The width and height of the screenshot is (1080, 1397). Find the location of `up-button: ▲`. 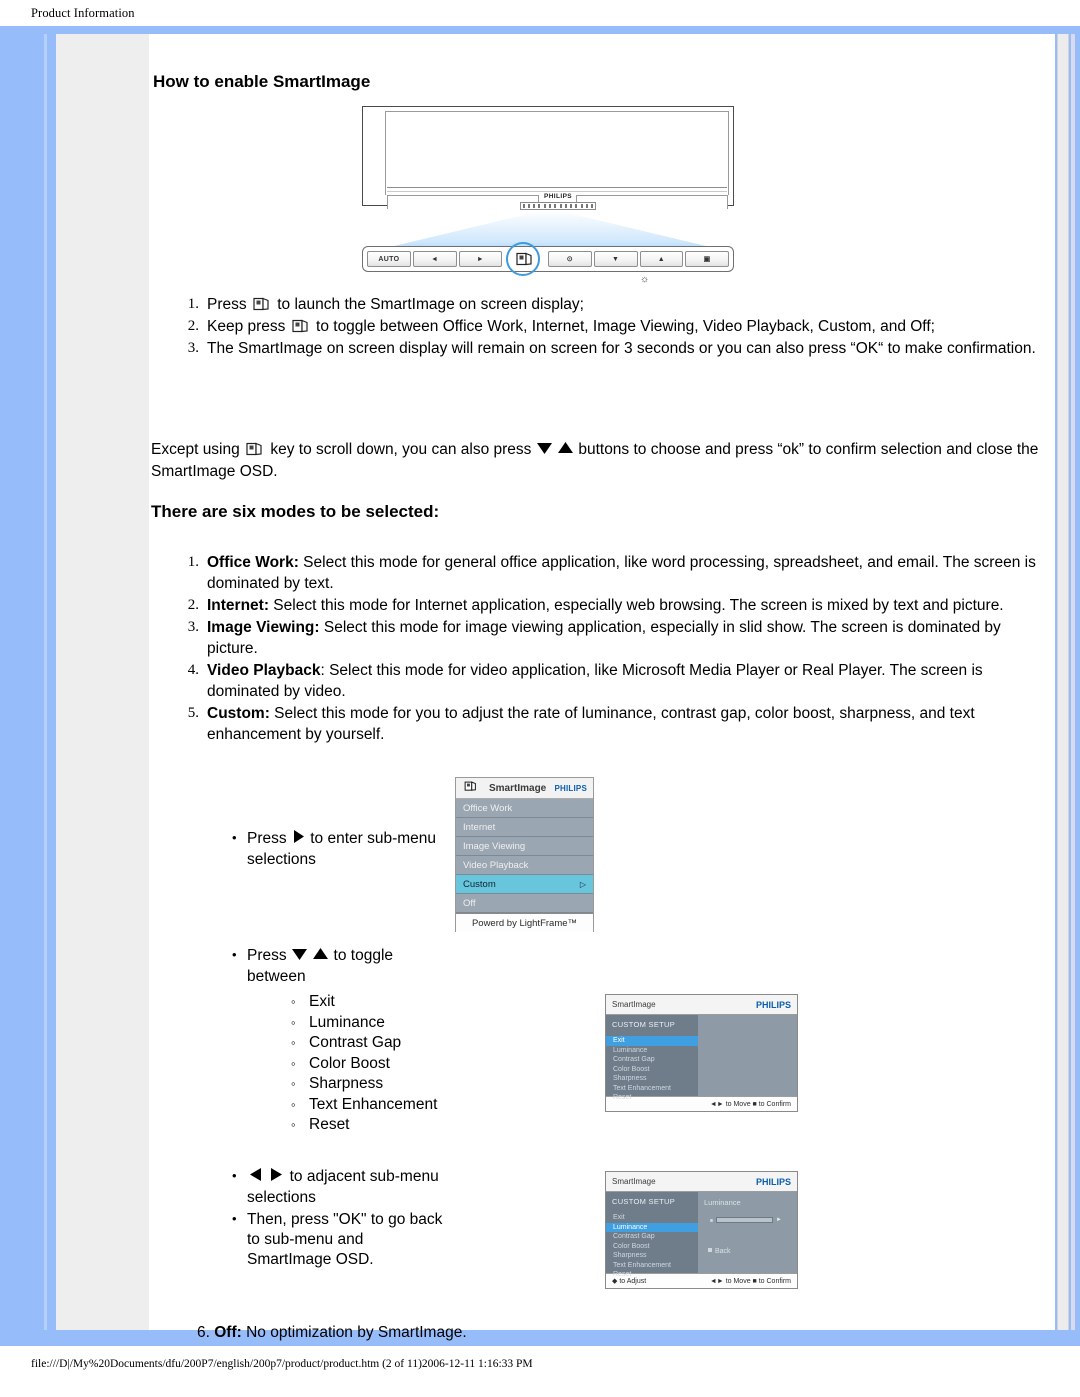

up-button: ▲ is located at coordinates (661, 259).